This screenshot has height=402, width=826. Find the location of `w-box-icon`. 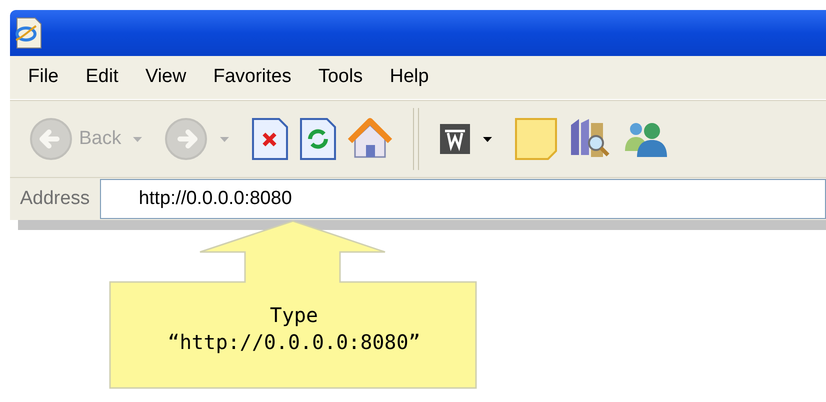

w-box-icon is located at coordinates (455, 139).